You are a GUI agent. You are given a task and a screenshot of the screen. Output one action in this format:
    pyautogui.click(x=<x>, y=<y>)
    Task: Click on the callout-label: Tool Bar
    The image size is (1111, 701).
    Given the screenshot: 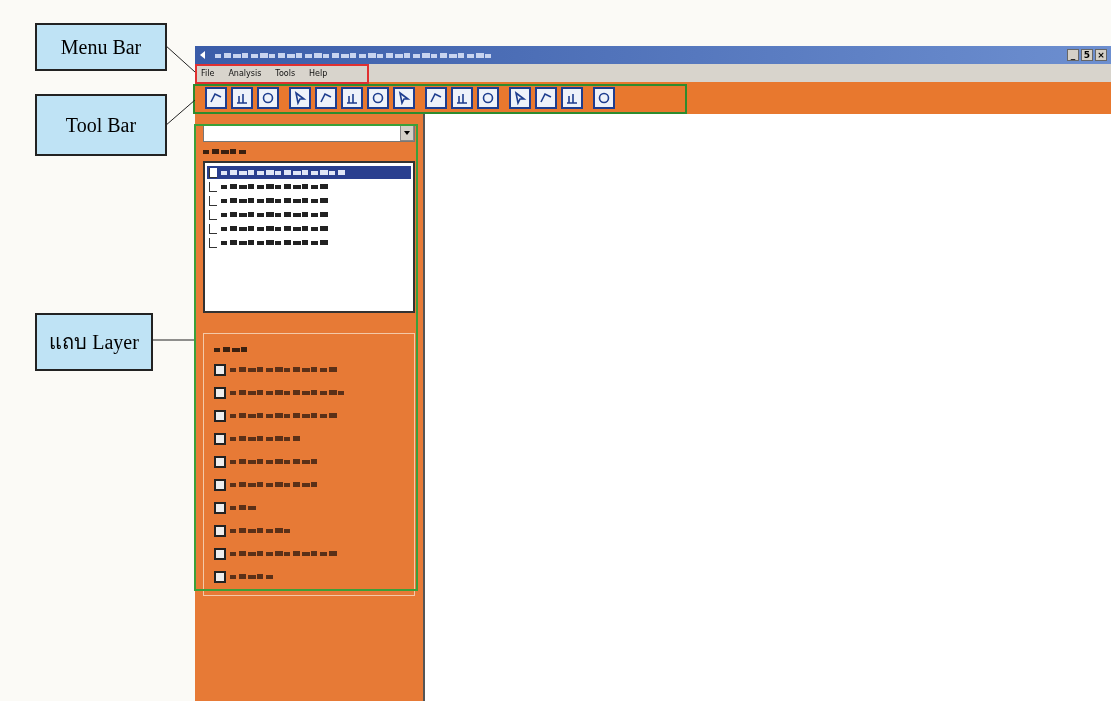 What is the action you would take?
    pyautogui.click(x=101, y=125)
    